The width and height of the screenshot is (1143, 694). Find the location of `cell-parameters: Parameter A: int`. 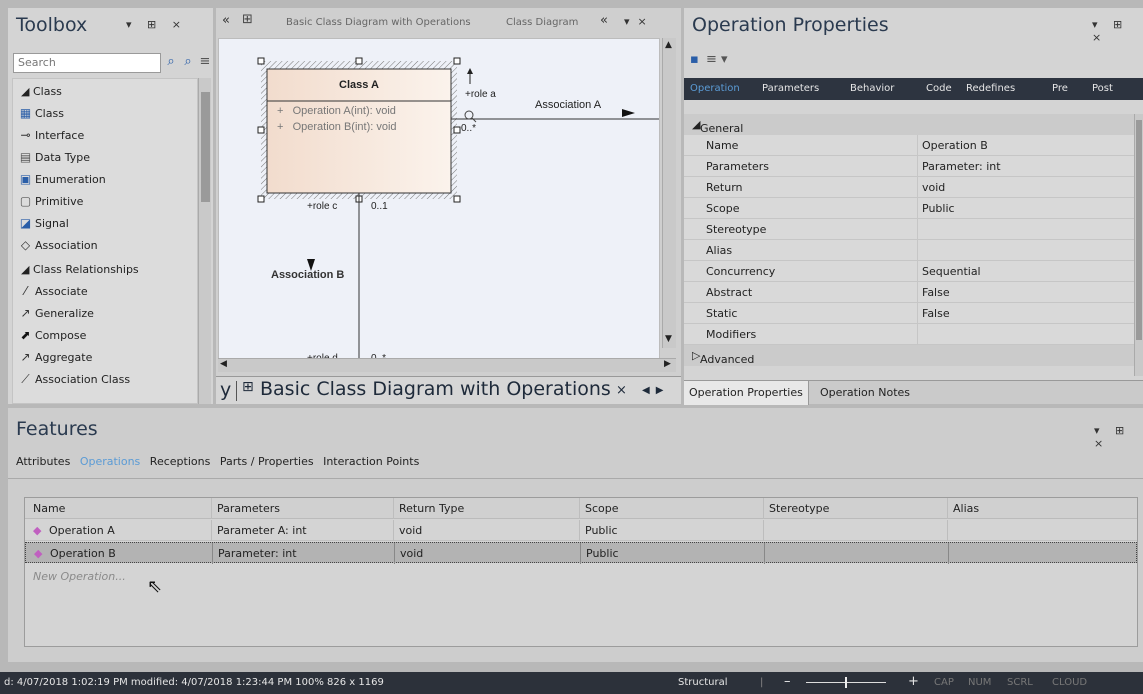

cell-parameters: Parameter A: int is located at coordinates (262, 530).